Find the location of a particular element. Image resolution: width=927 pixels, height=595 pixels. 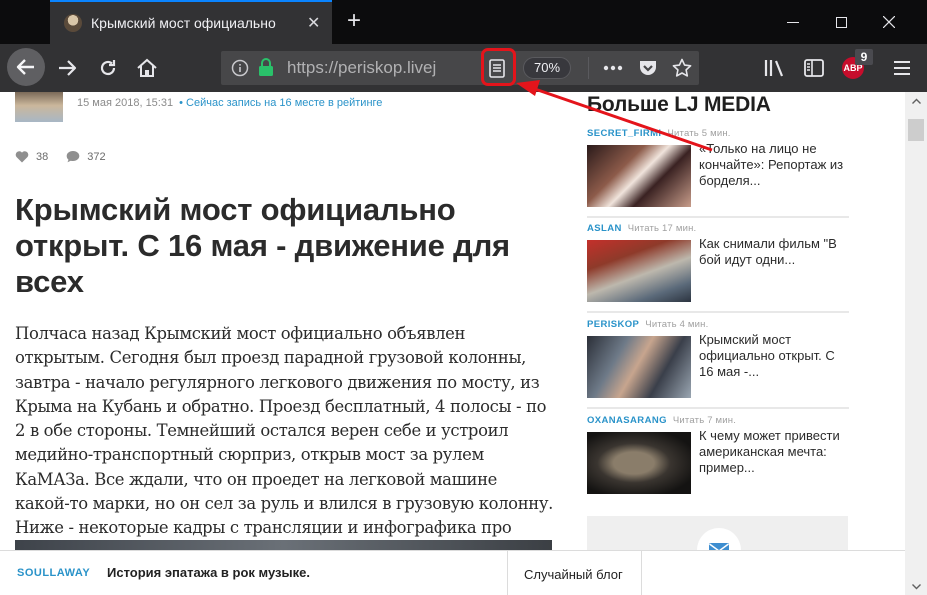

title-bar: Крымский мост официально ✕ + is located at coordinates (463, 22).